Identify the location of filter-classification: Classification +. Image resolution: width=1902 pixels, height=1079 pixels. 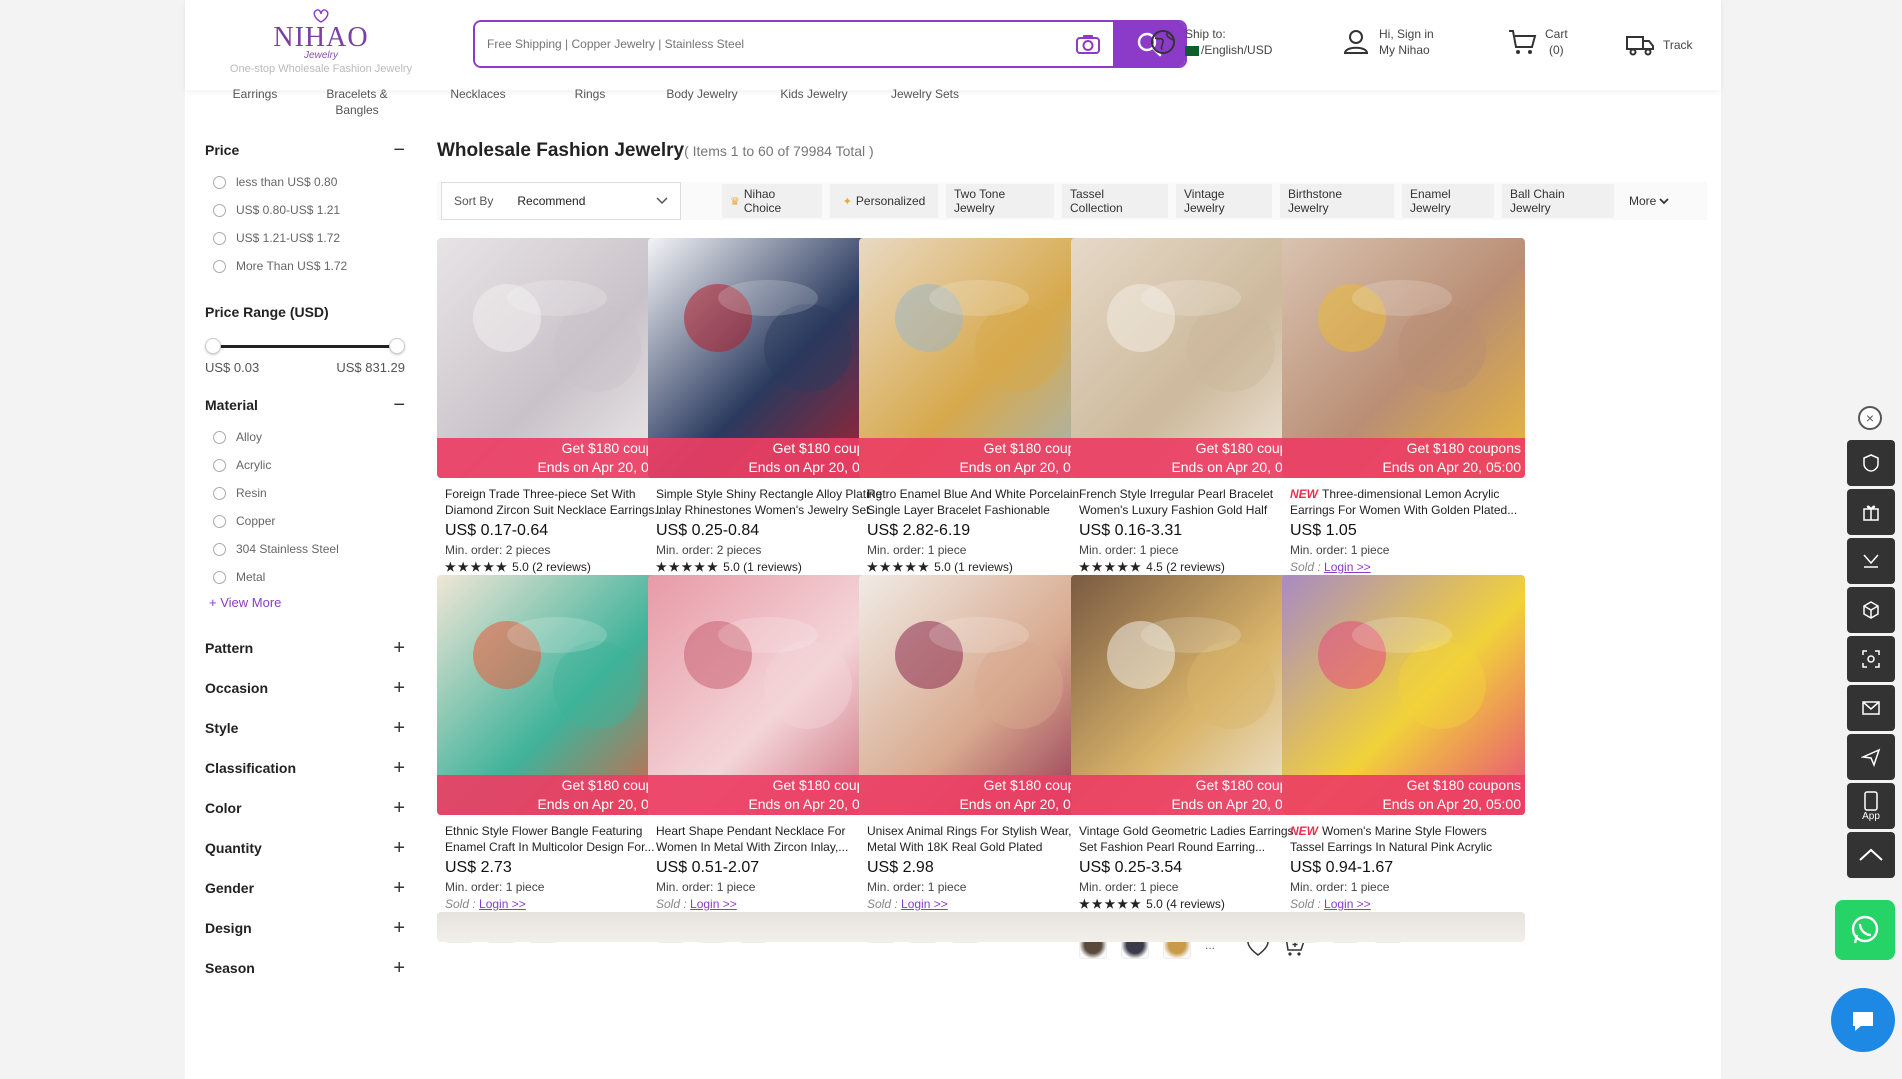
(305, 768).